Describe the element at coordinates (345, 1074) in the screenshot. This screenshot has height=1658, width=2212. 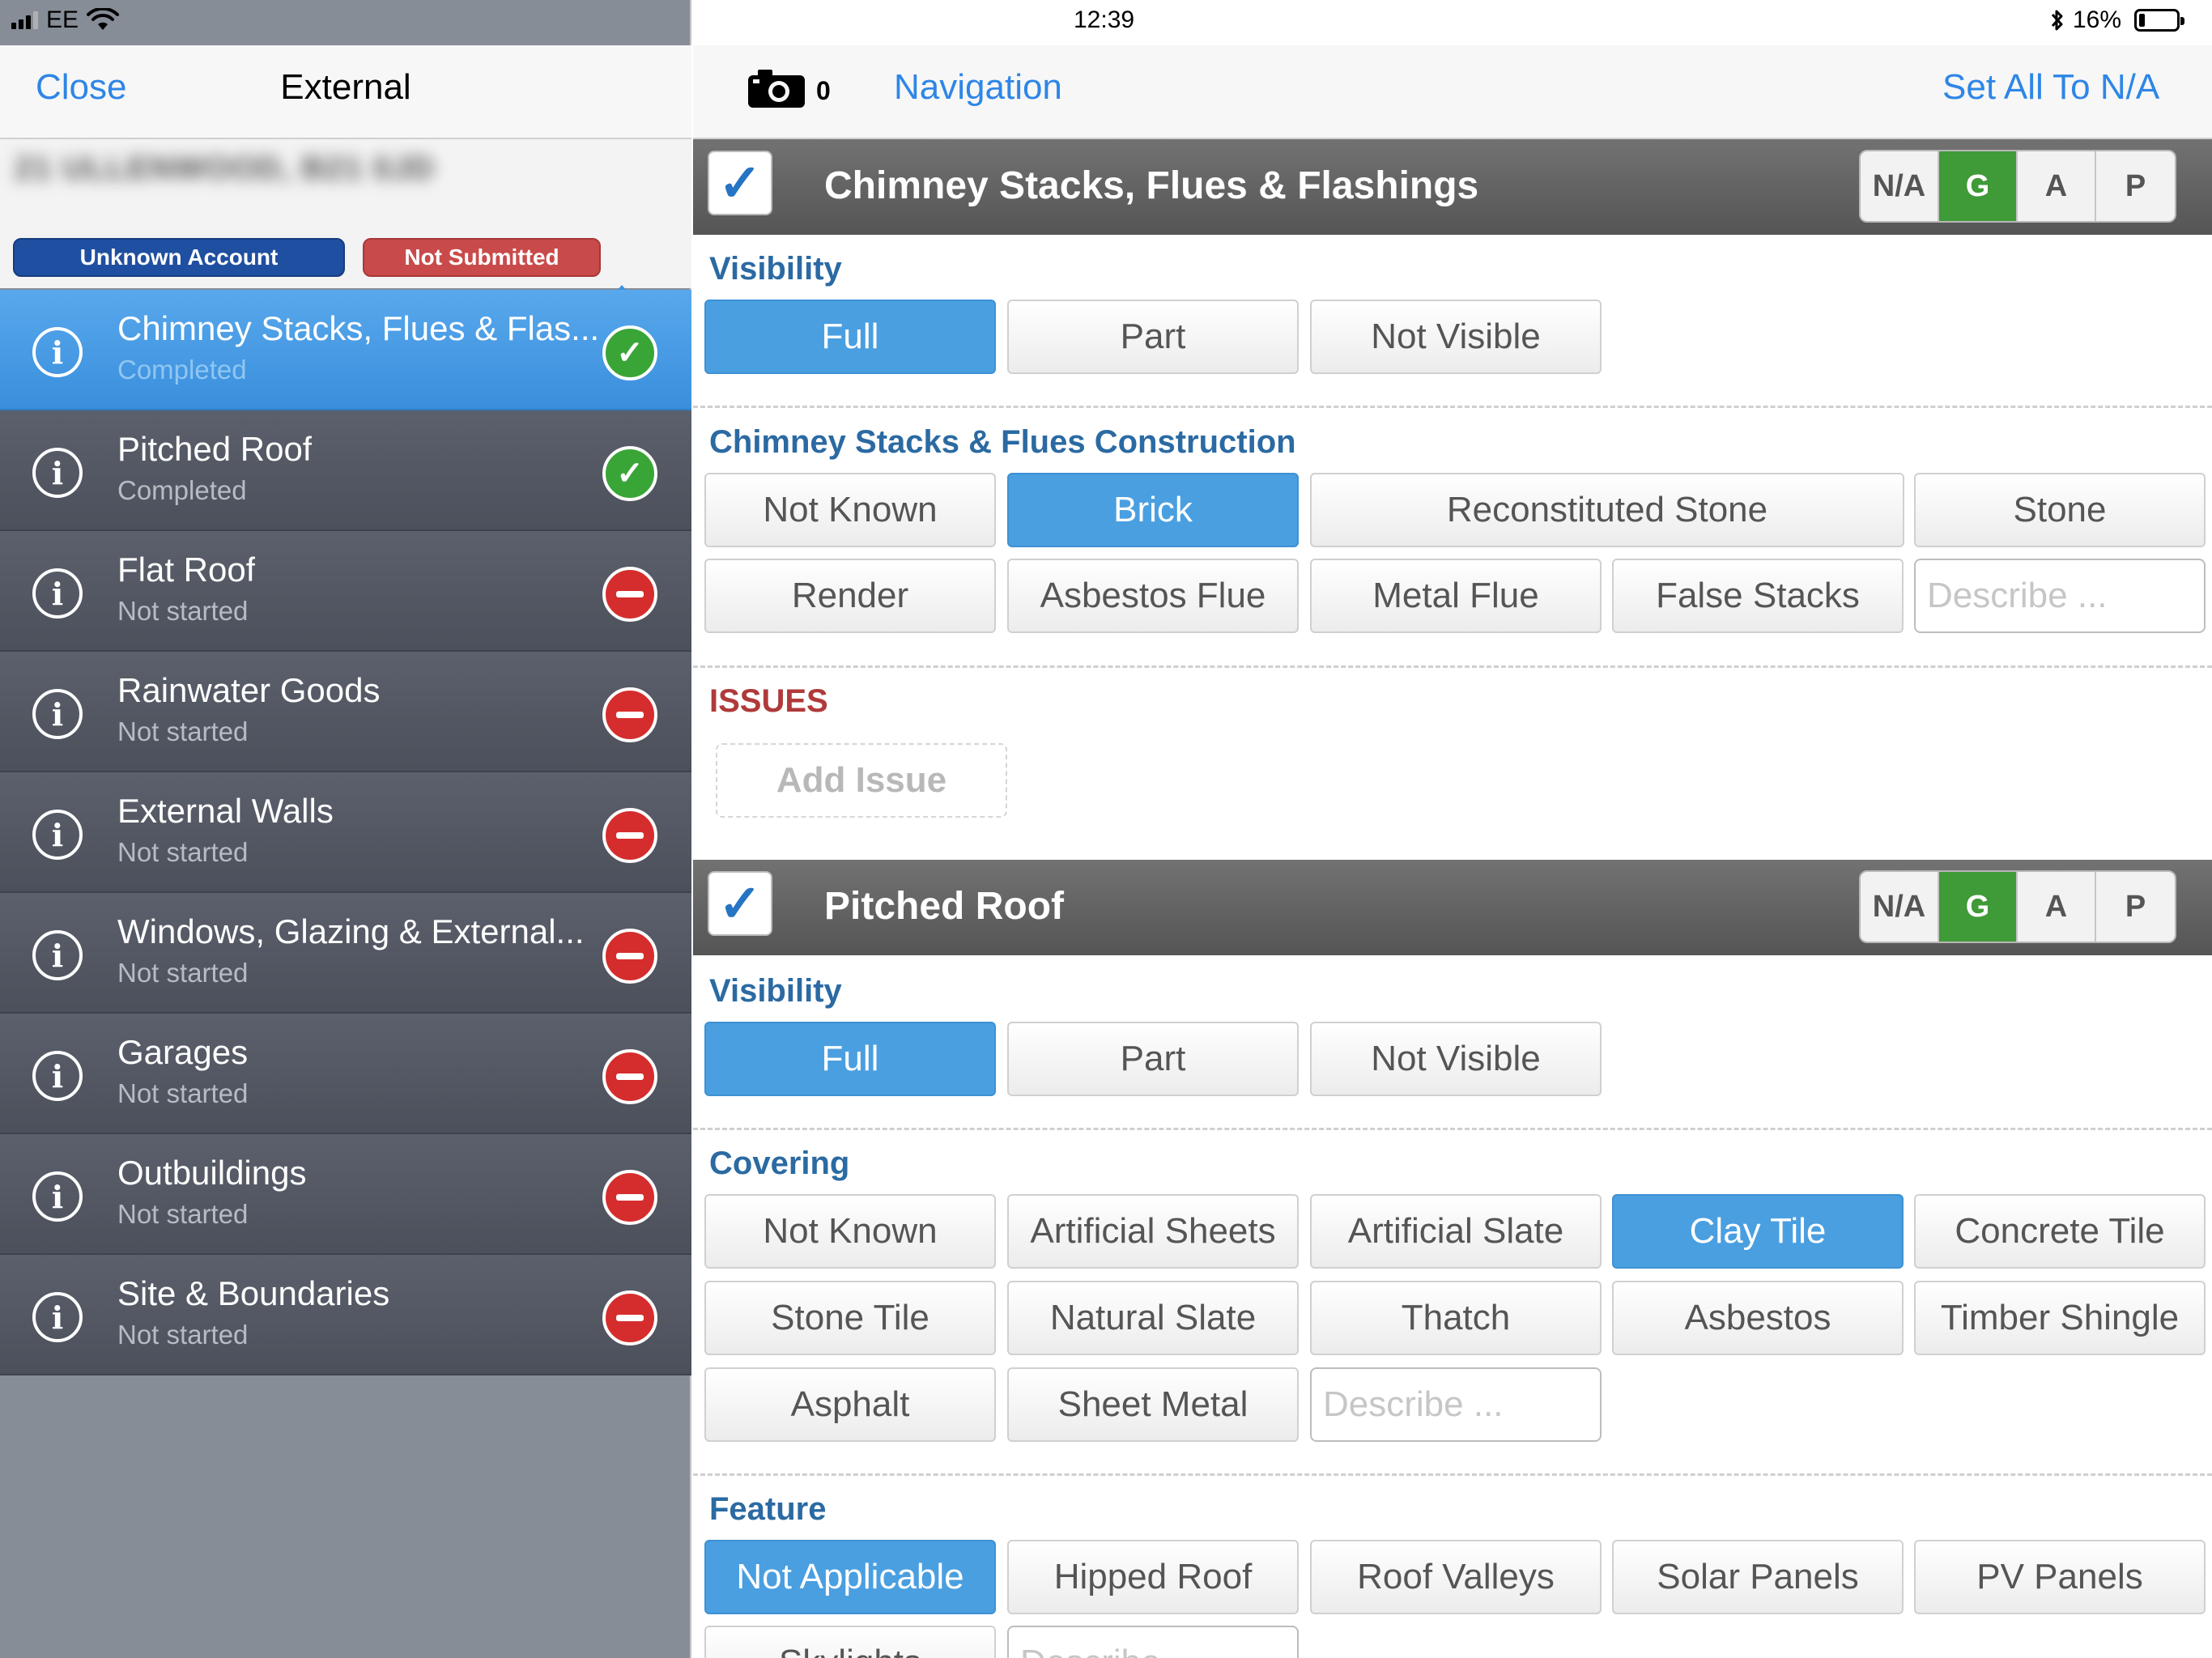
I see `section-item-garages: i Garages Not started` at that location.